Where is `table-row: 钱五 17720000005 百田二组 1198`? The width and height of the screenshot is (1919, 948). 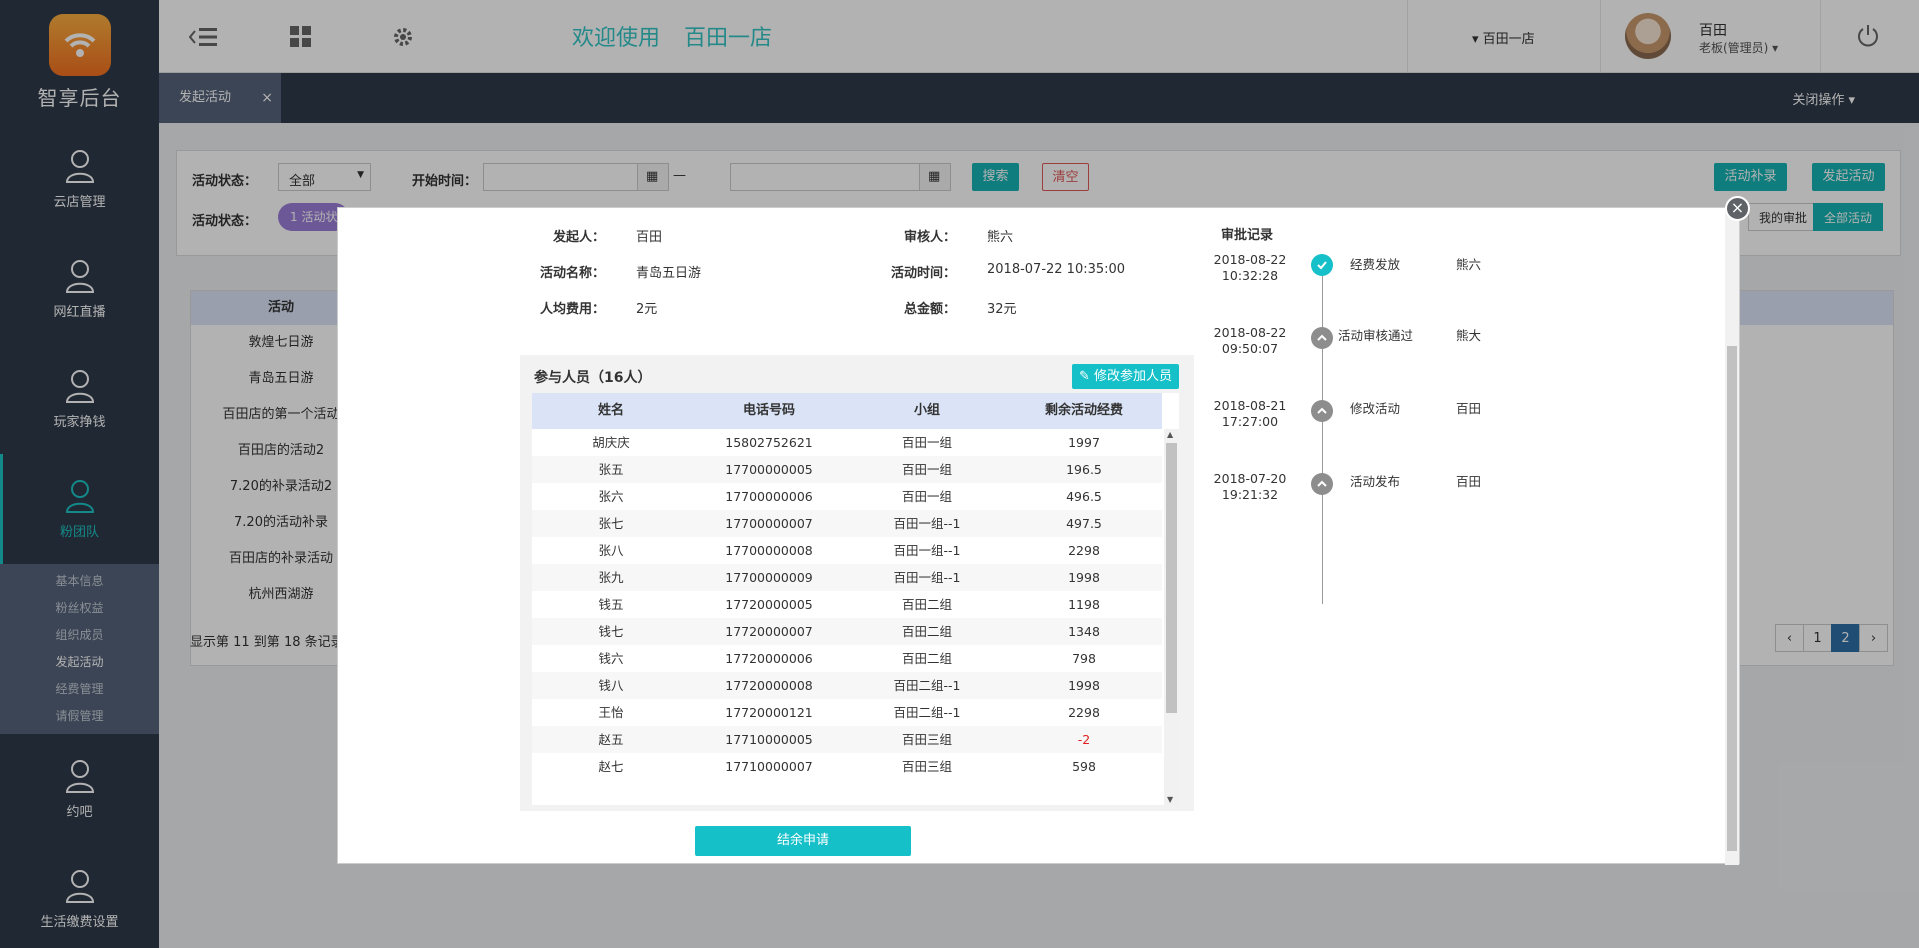 table-row: 钱五 17720000005 百田二组 1198 is located at coordinates (847, 604).